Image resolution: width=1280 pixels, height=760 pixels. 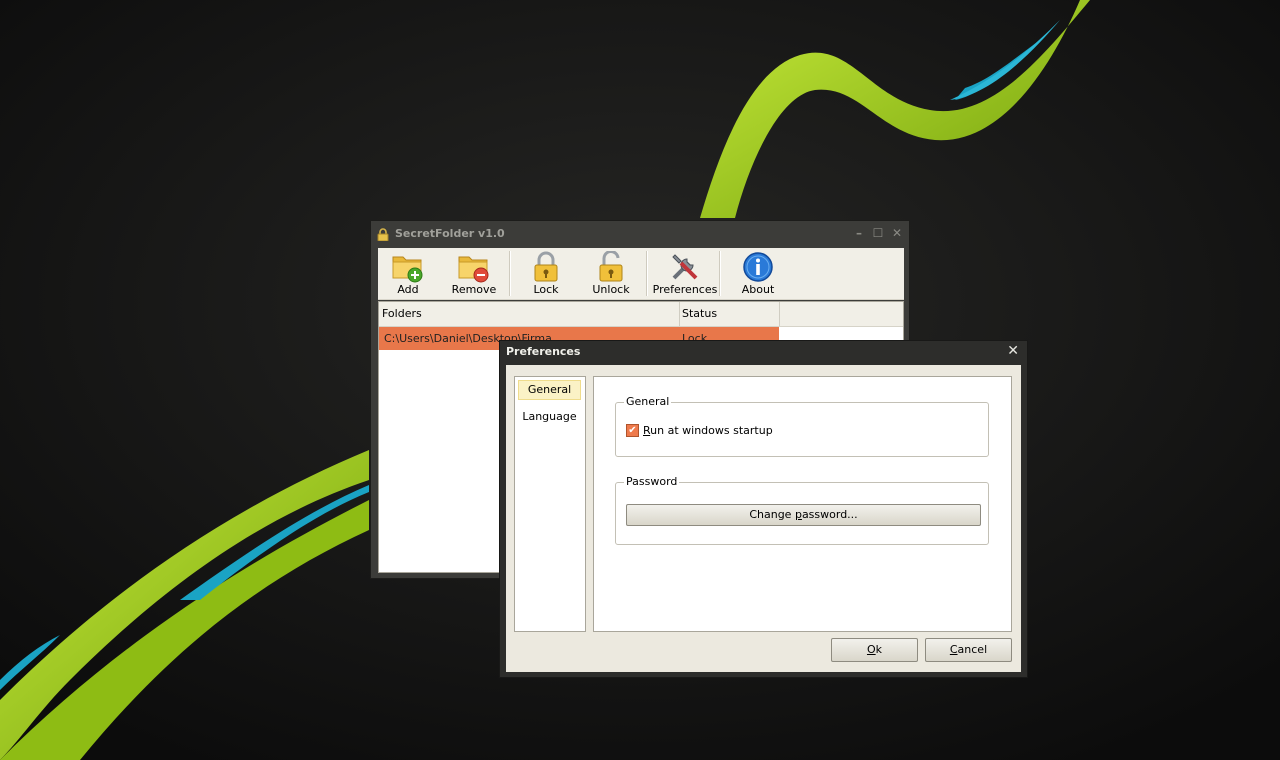 What do you see at coordinates (685, 267) in the screenshot?
I see `tools-icon` at bounding box center [685, 267].